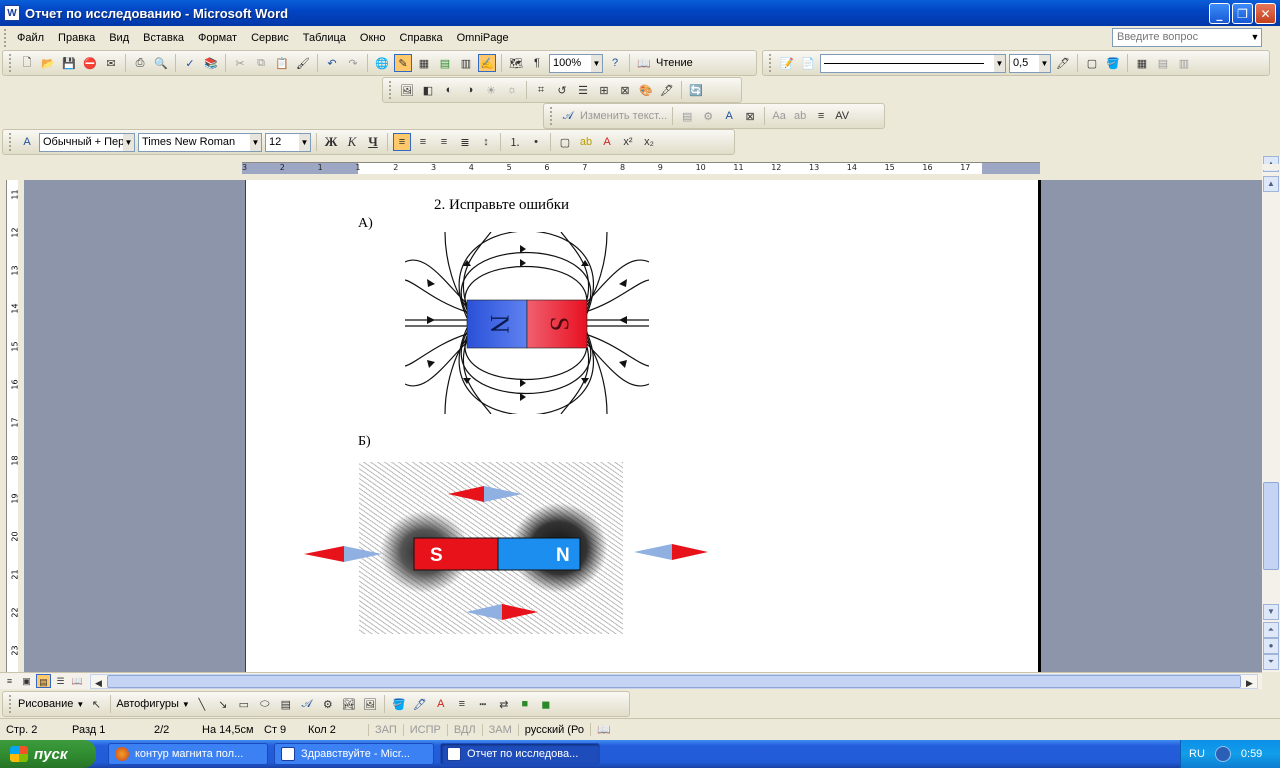  I want to click on edit-icon: 📝, so click(787, 63).